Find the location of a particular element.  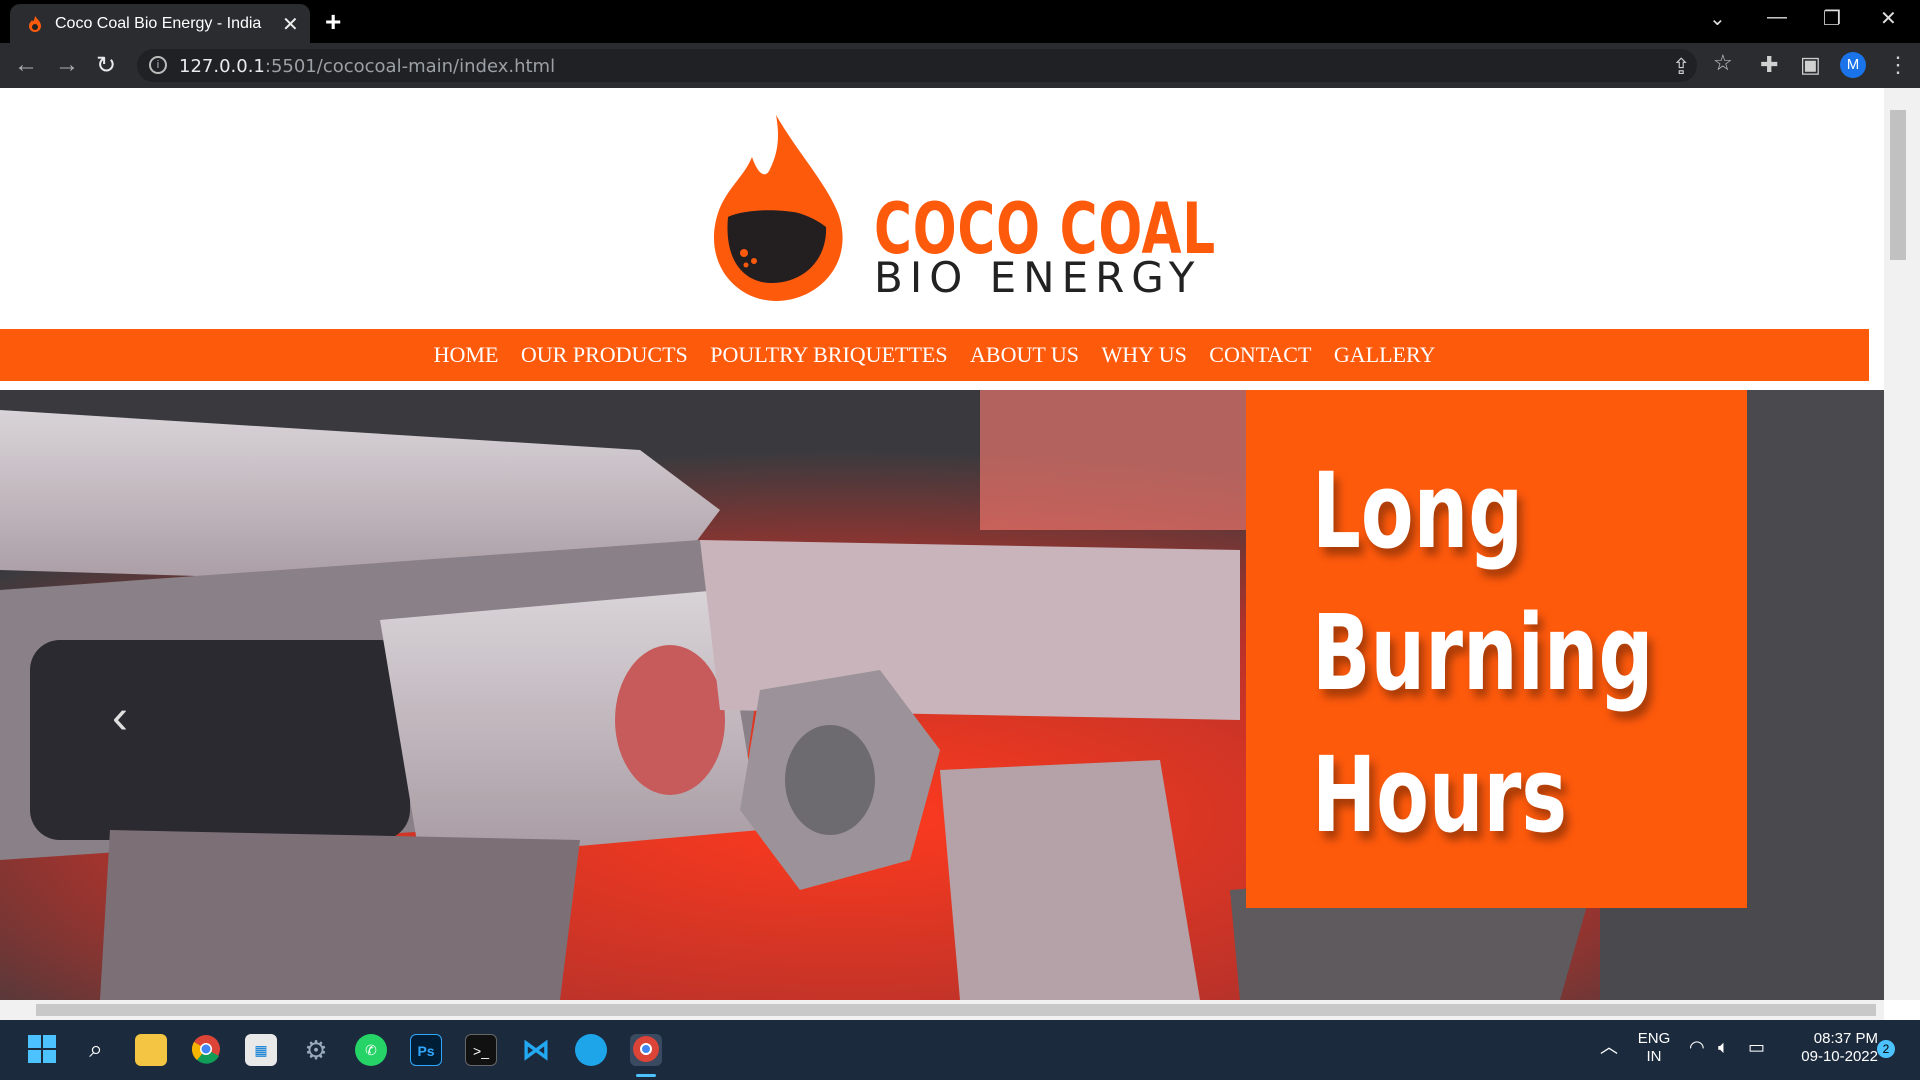

side-panel-icon: ▣ is located at coordinates (1810, 65).